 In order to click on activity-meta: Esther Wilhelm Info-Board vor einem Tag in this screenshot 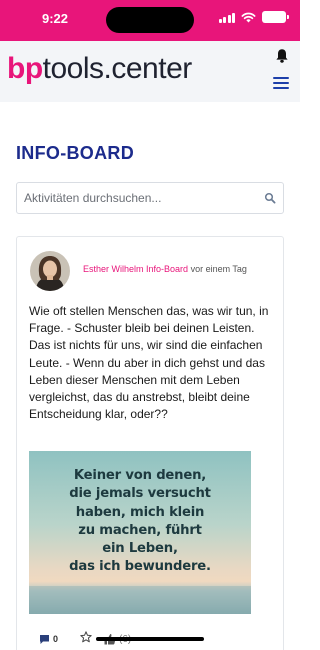, I will do `click(165, 269)`.